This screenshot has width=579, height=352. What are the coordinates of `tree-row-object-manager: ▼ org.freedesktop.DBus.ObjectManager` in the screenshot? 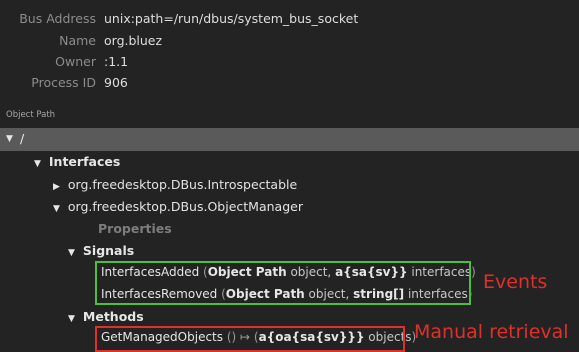 It's located at (178, 206).